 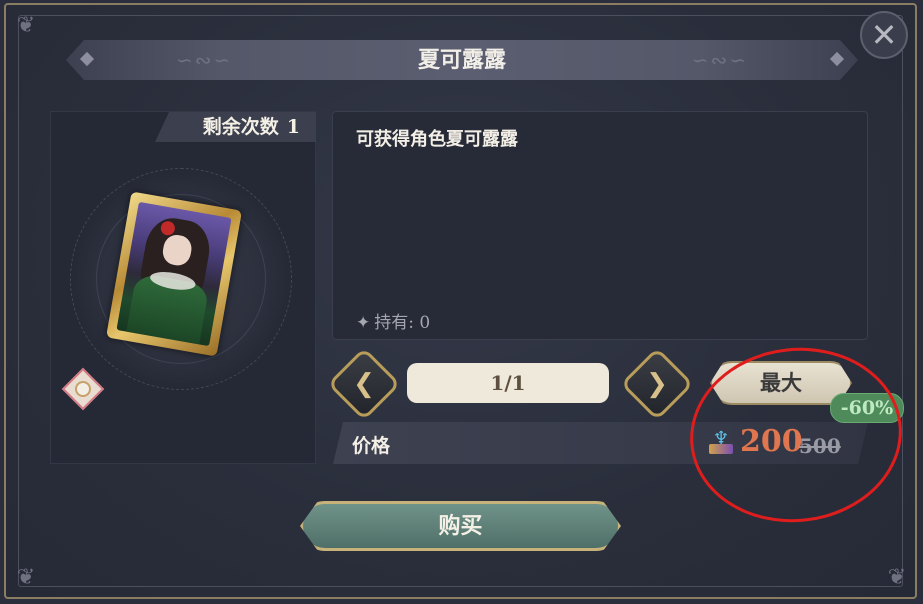 I want to click on owned-label: 持有: 0, so click(x=402, y=323).